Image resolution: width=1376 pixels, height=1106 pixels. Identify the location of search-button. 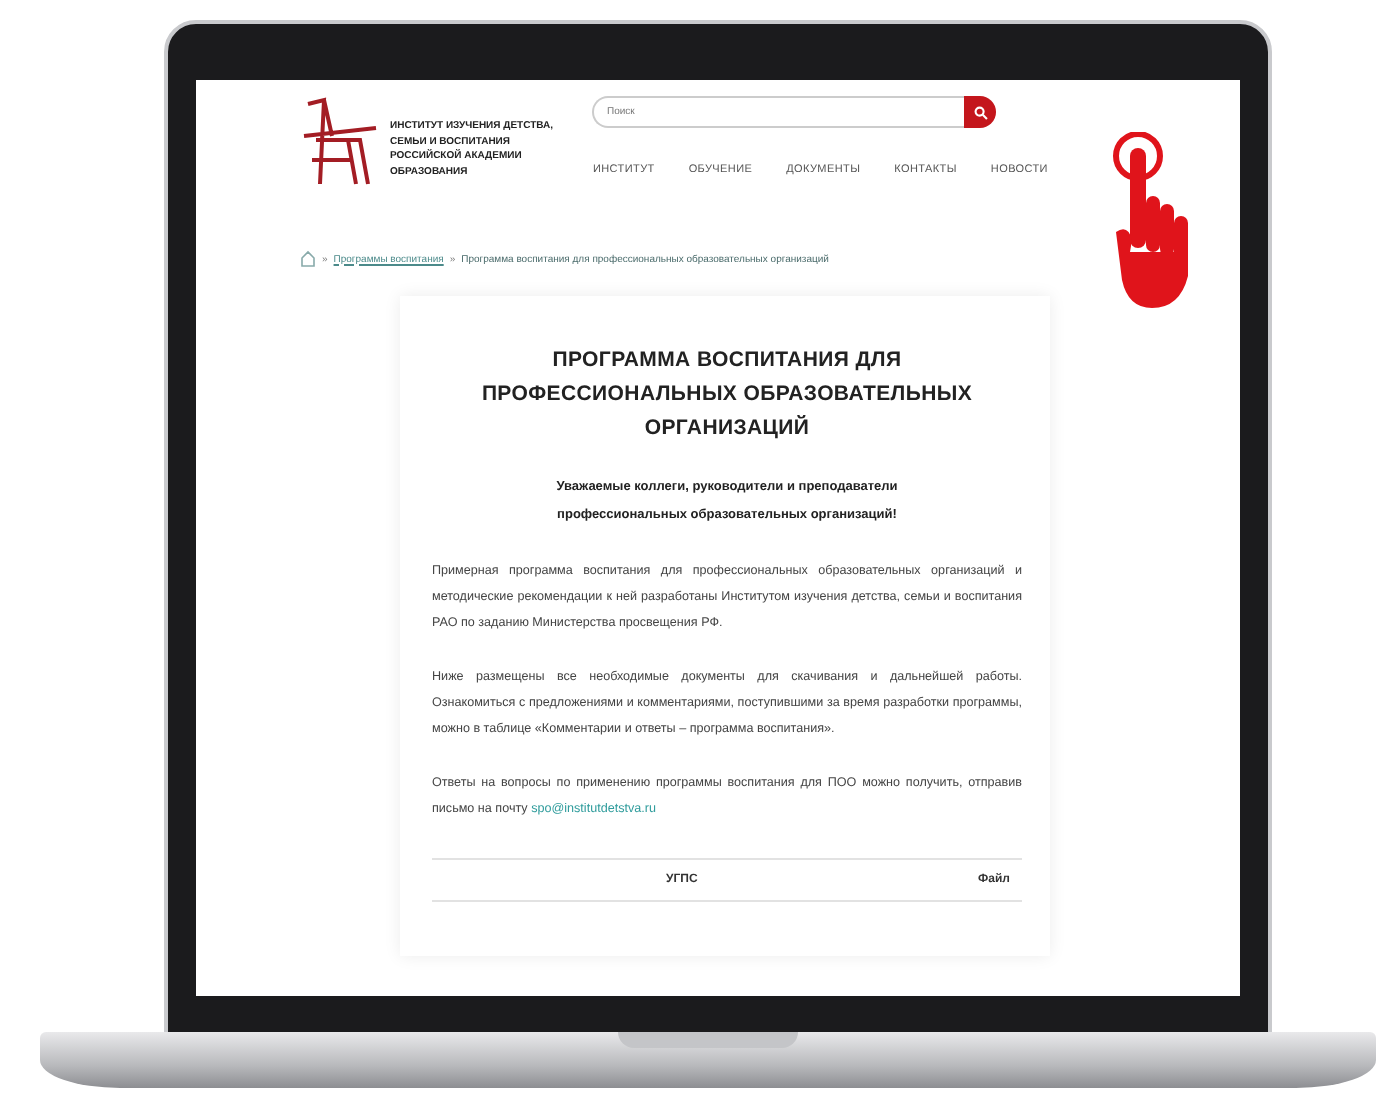
(980, 112).